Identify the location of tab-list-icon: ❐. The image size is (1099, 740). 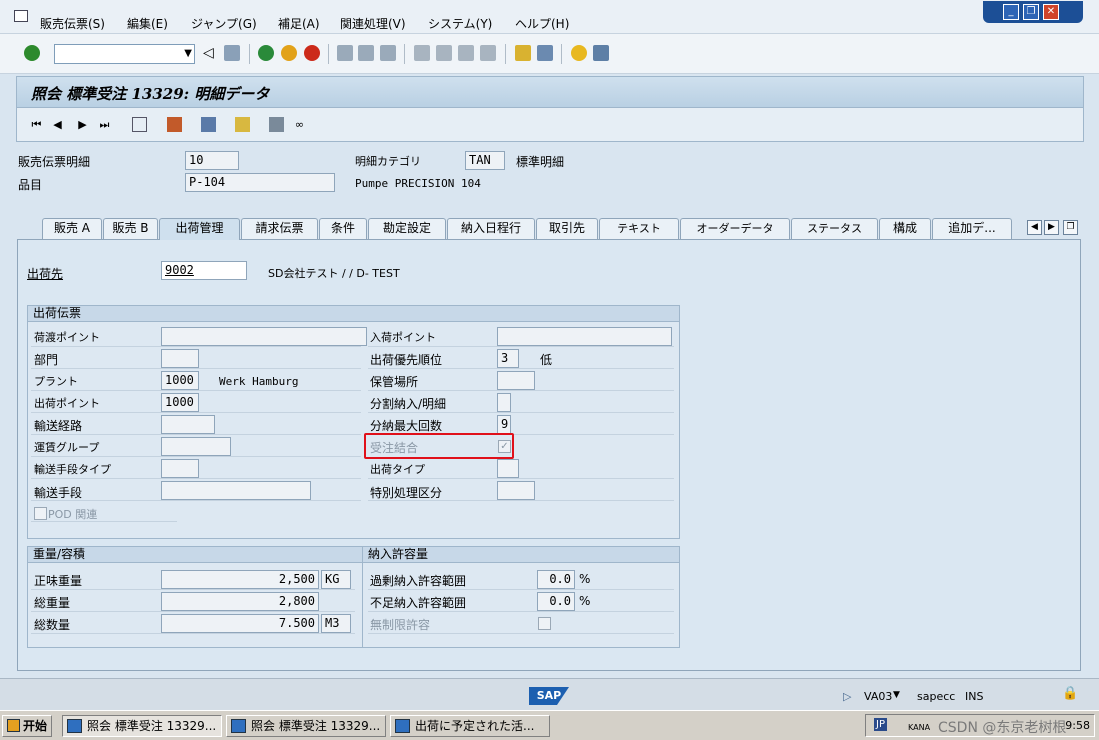
(1070, 227).